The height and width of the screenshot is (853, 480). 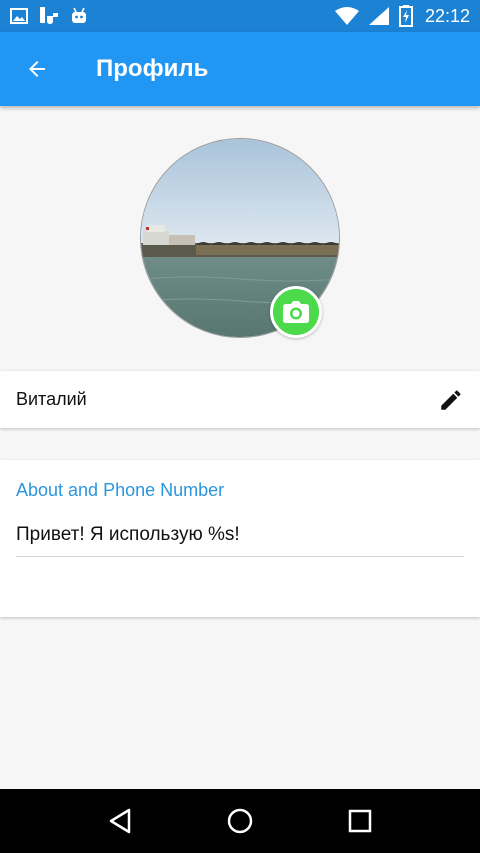 What do you see at coordinates (120, 490) in the screenshot?
I see `about-section-title: About and Phone Number` at bounding box center [120, 490].